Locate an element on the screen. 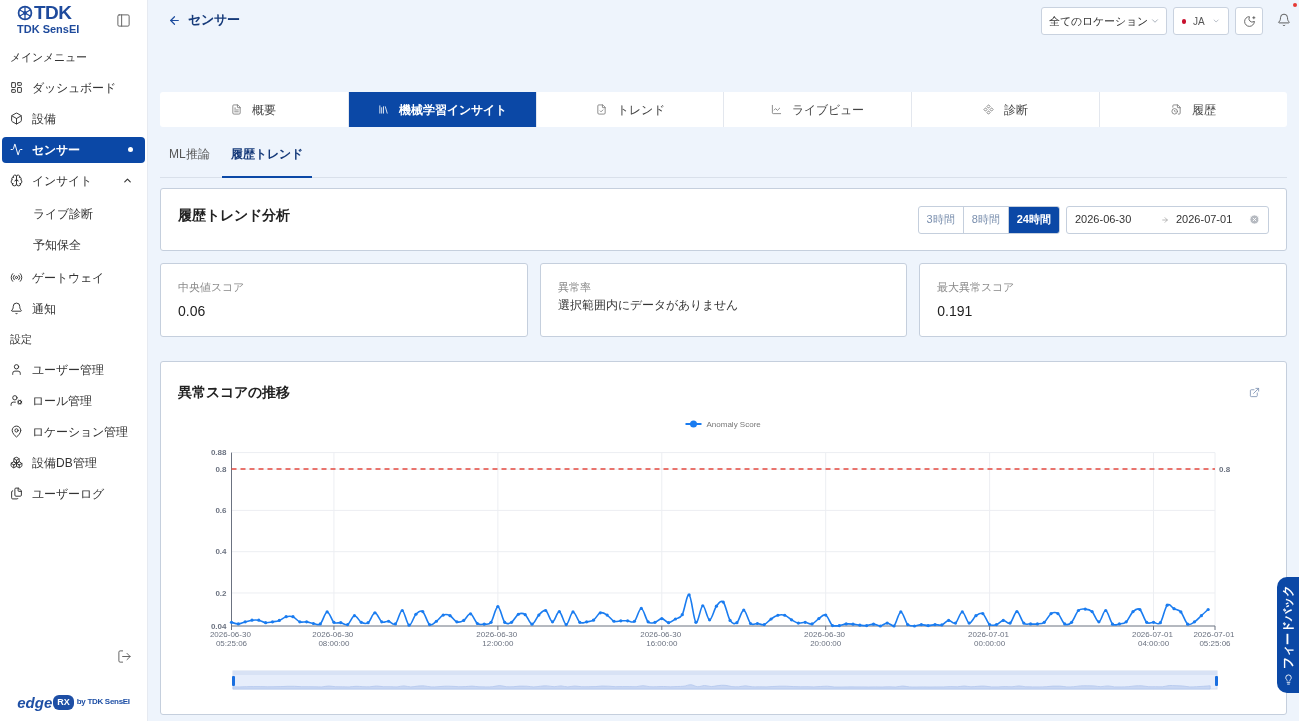 The width and height of the screenshot is (1299, 721). y-tick-label: 0.04 is located at coordinates (218, 626).